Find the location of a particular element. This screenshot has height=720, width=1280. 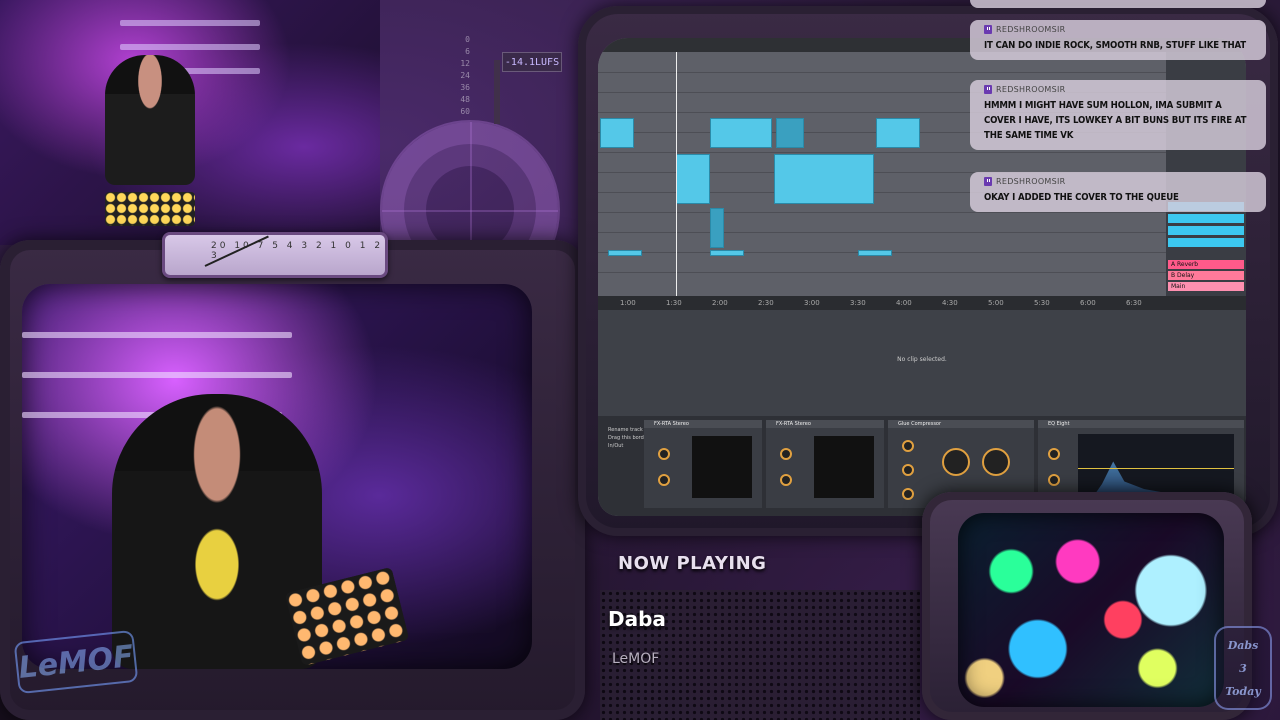

timeline-label: 2:30 is located at coordinates (766, 303).